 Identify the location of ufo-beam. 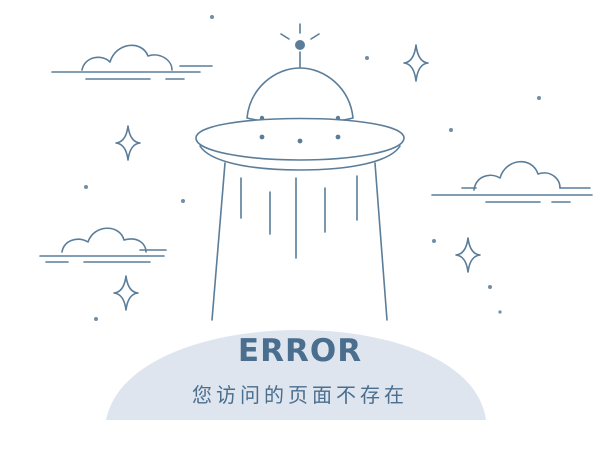
(299, 241).